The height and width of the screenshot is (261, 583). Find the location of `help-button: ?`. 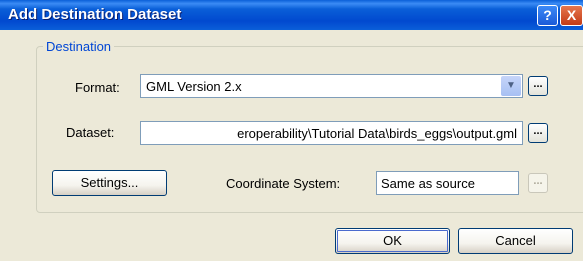

help-button: ? is located at coordinates (547, 15).